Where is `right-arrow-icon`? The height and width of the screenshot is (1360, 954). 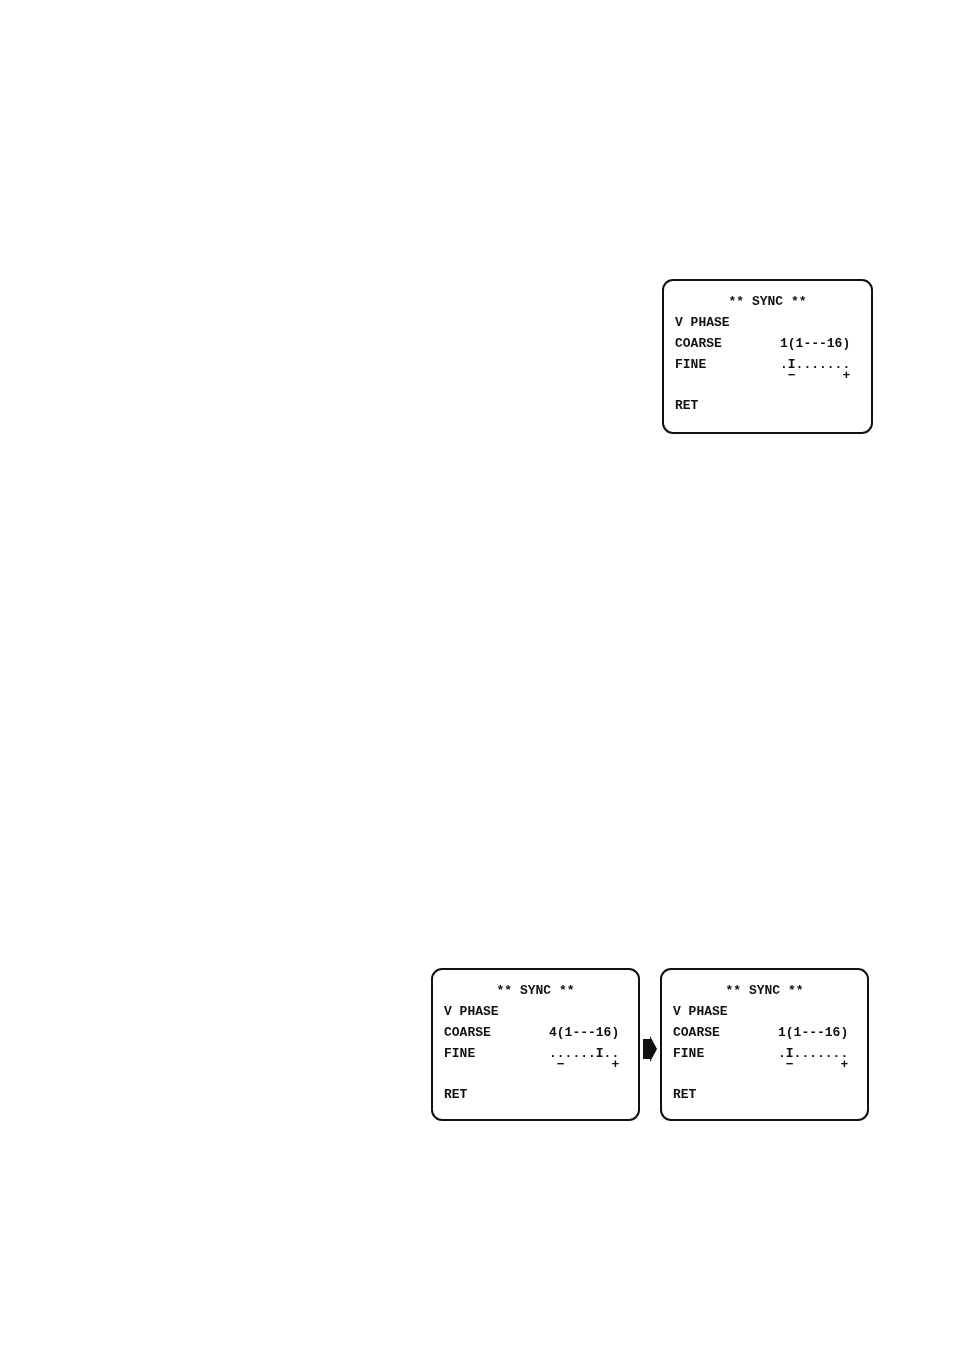
right-arrow-icon is located at coordinates (650, 1048).